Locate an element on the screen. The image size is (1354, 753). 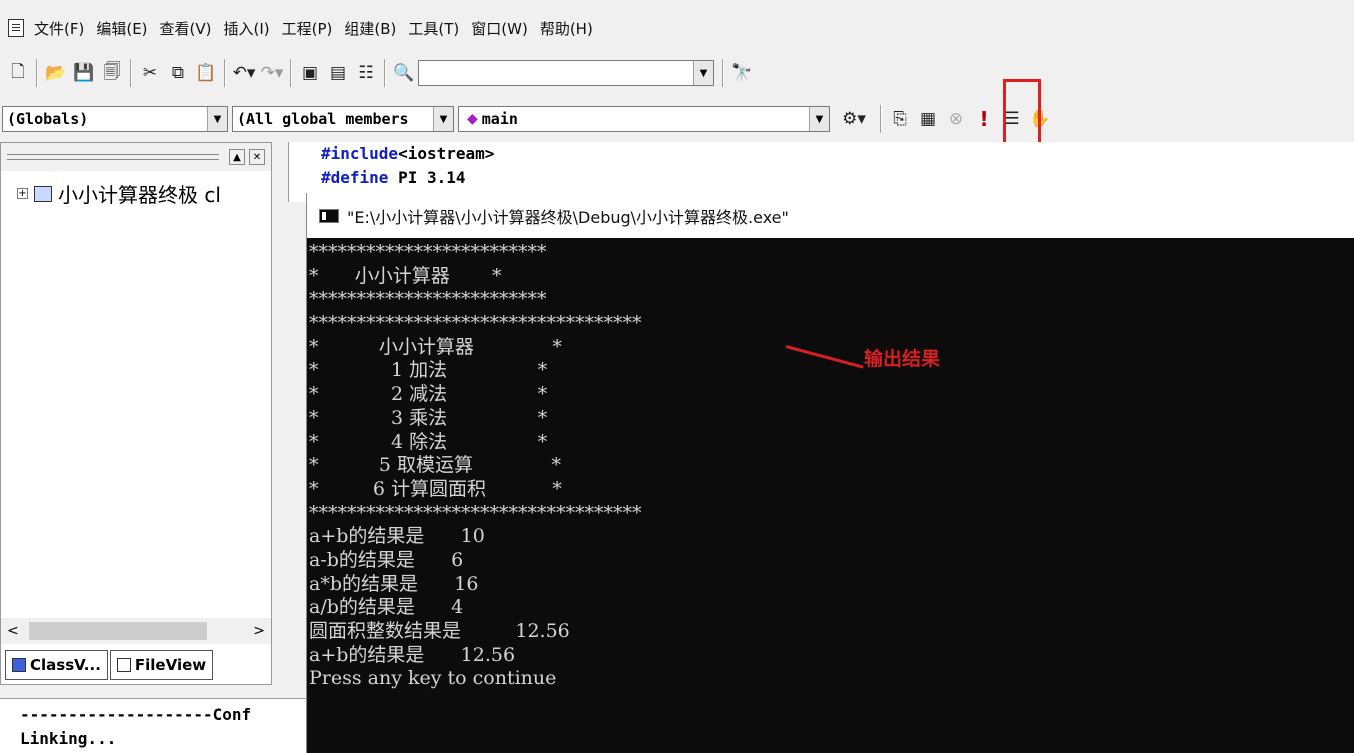
find-icon: 🔭 is located at coordinates (742, 73).